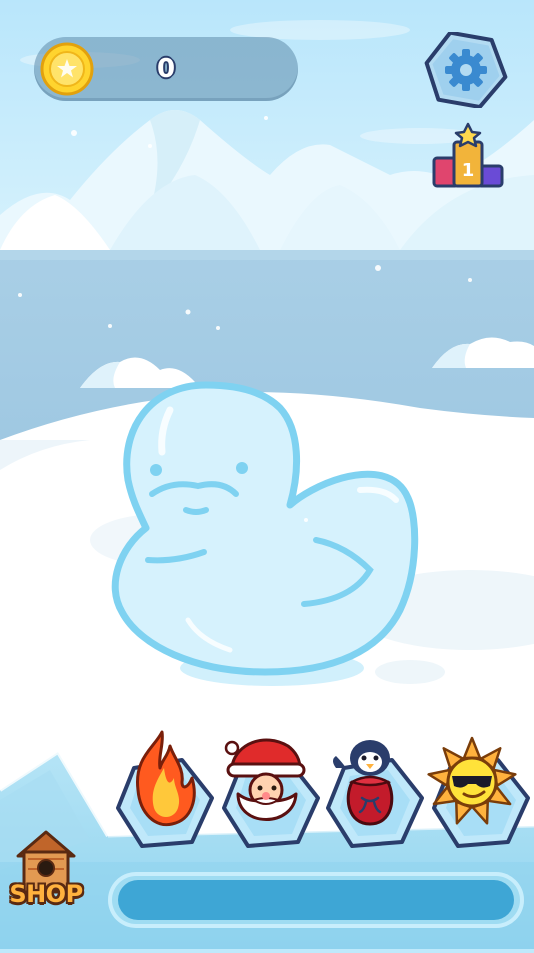 Image resolution: width=534 pixels, height=953 pixels. What do you see at coordinates (468, 155) in the screenshot?
I see `podium-trophy-icon: 1` at bounding box center [468, 155].